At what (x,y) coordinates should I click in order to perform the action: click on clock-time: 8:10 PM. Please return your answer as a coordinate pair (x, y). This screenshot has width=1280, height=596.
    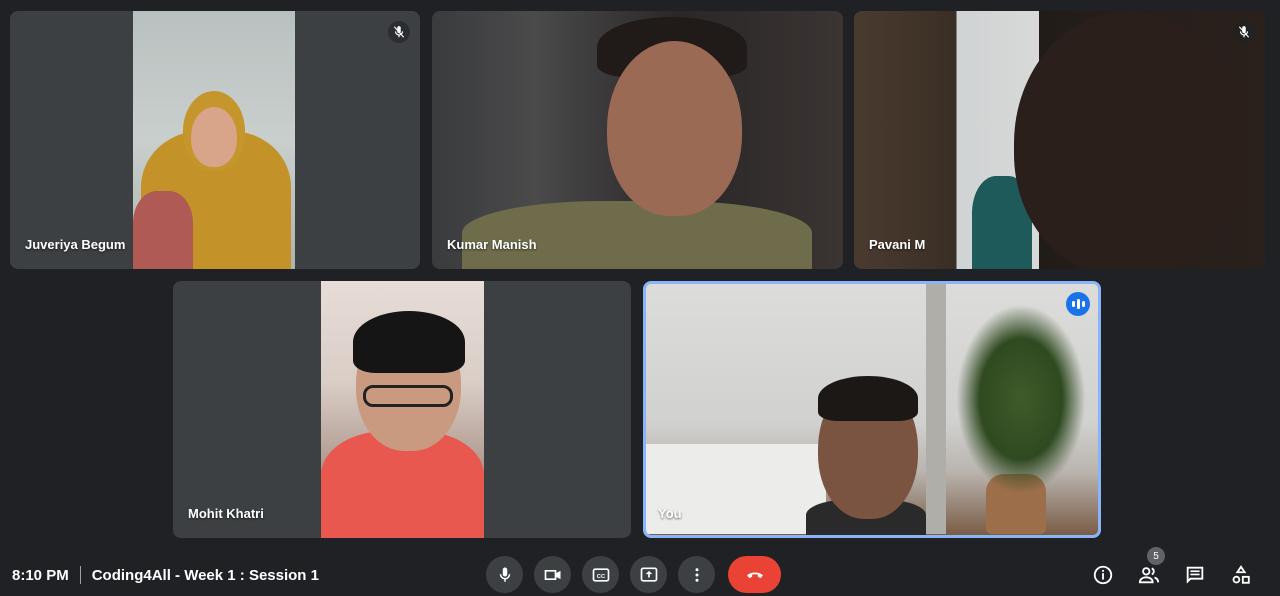
    Looking at the image, I should click on (40, 575).